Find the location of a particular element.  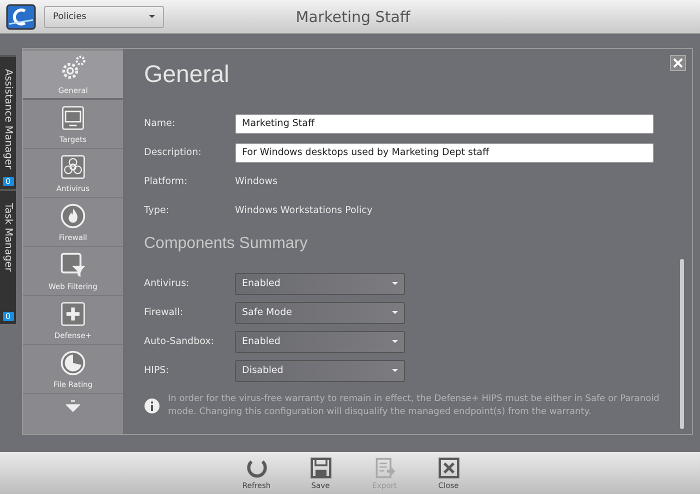

side-tab-label: Assistance Manager is located at coordinates (8, 120).